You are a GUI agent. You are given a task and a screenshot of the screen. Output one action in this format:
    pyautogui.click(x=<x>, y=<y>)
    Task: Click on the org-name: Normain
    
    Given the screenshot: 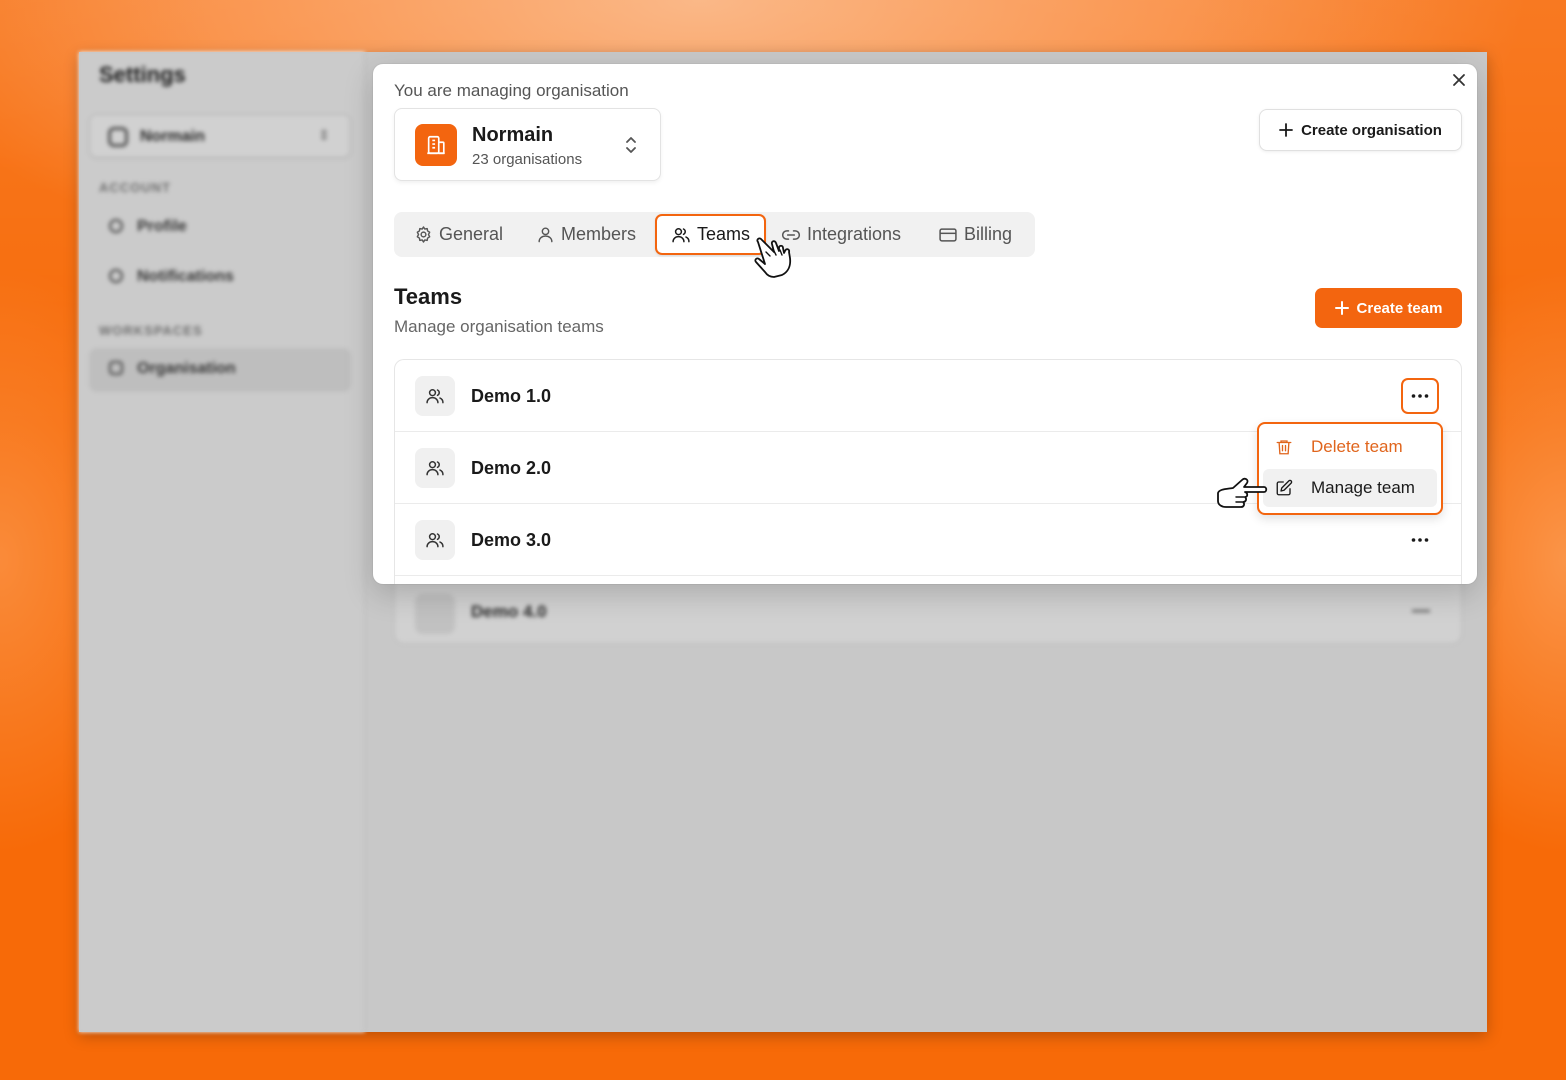 What is the action you would take?
    pyautogui.click(x=513, y=135)
    